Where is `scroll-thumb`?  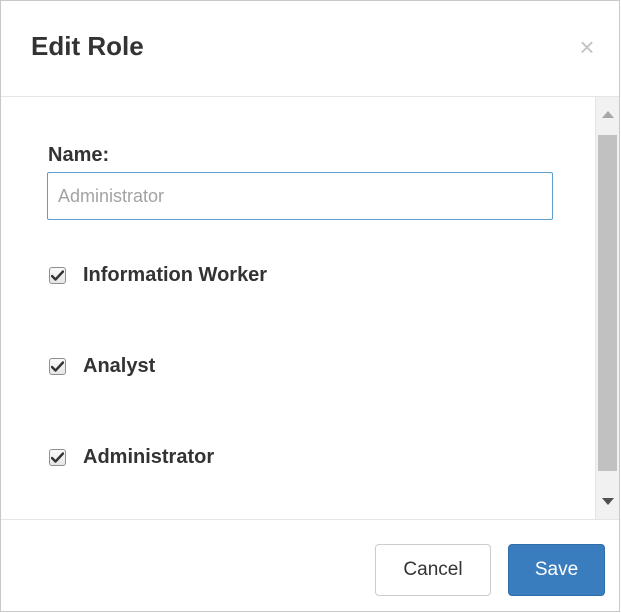 scroll-thumb is located at coordinates (607, 303).